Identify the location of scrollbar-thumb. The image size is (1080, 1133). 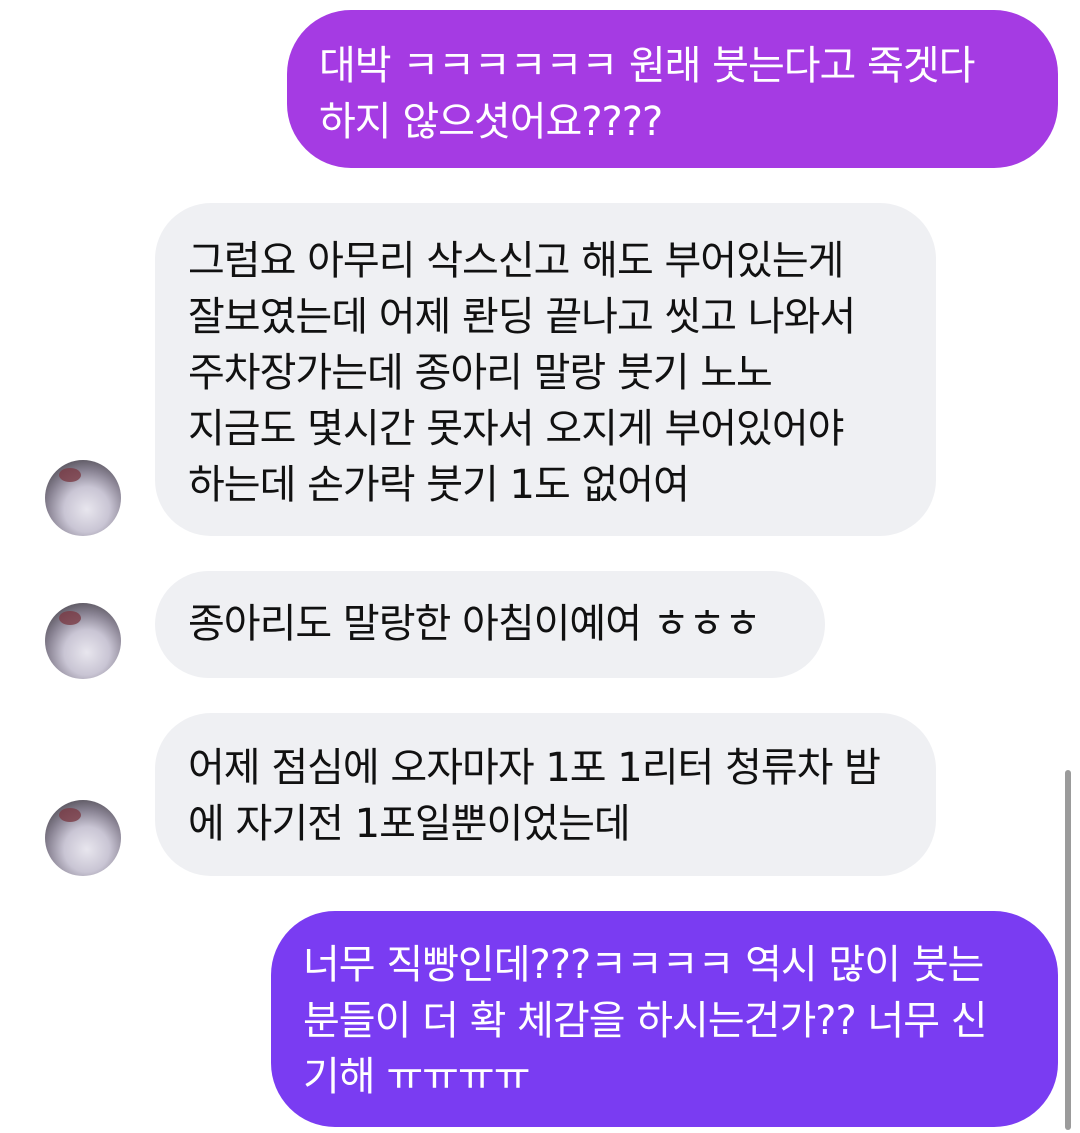
(1068, 950).